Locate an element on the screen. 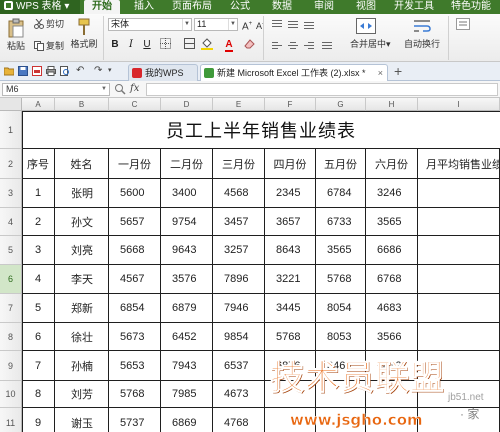 The width and height of the screenshot is (500, 432). table-cell: 7896 is located at coordinates (239, 279).